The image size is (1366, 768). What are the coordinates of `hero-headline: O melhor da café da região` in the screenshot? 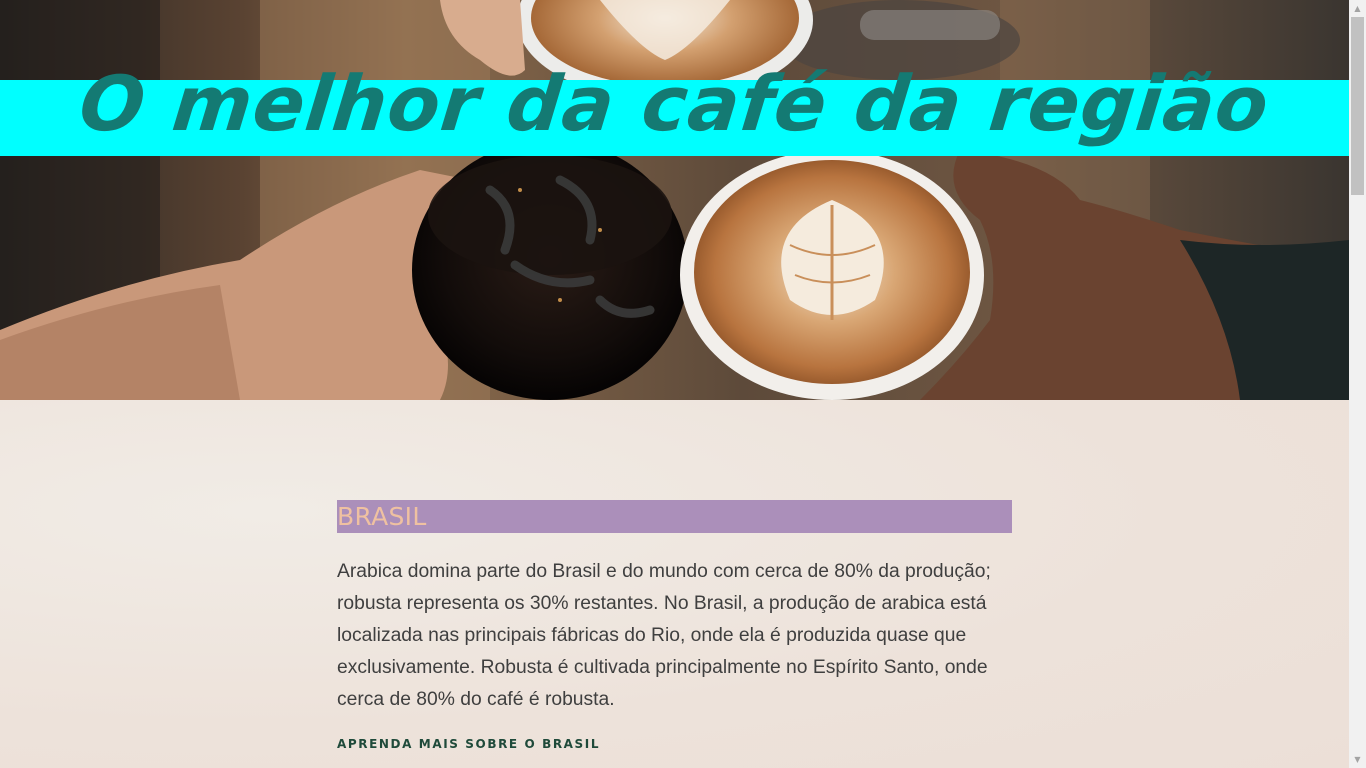 It's located at (674, 103).